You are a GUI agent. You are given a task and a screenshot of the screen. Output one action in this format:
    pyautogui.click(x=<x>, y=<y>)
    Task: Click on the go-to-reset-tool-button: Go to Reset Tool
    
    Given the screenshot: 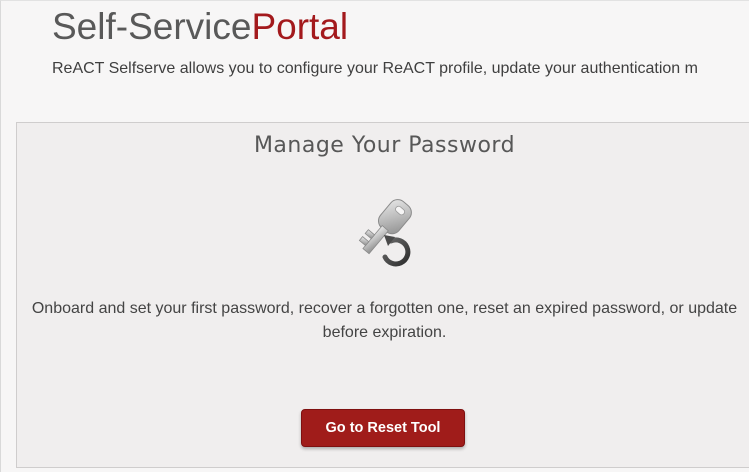 What is the action you would take?
    pyautogui.click(x=383, y=428)
    